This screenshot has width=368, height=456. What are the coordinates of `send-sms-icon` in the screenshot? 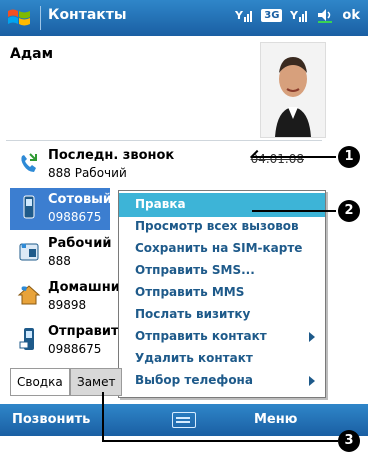 It's located at (26, 339).